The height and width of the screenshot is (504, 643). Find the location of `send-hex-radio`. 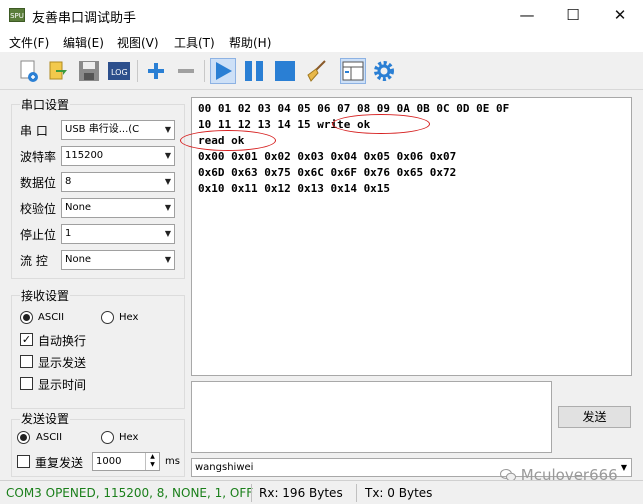

send-hex-radio is located at coordinates (107, 437).